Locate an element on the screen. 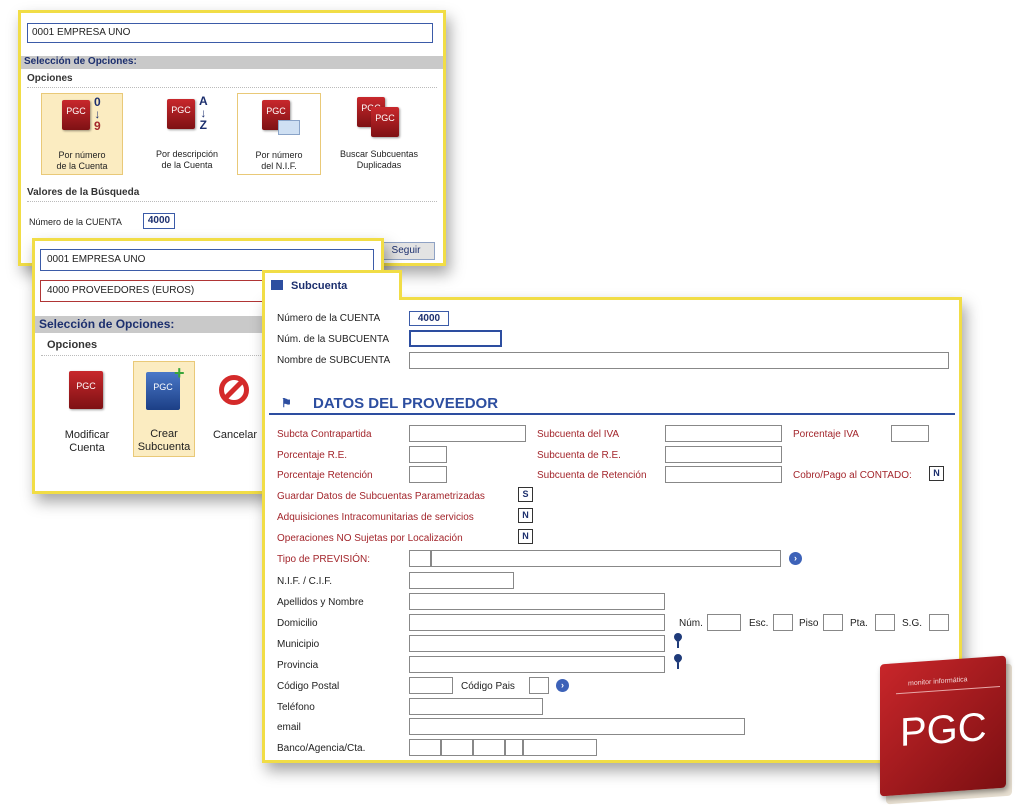  pgc-book-logo: monitor informática PGC is located at coordinates (948, 730).